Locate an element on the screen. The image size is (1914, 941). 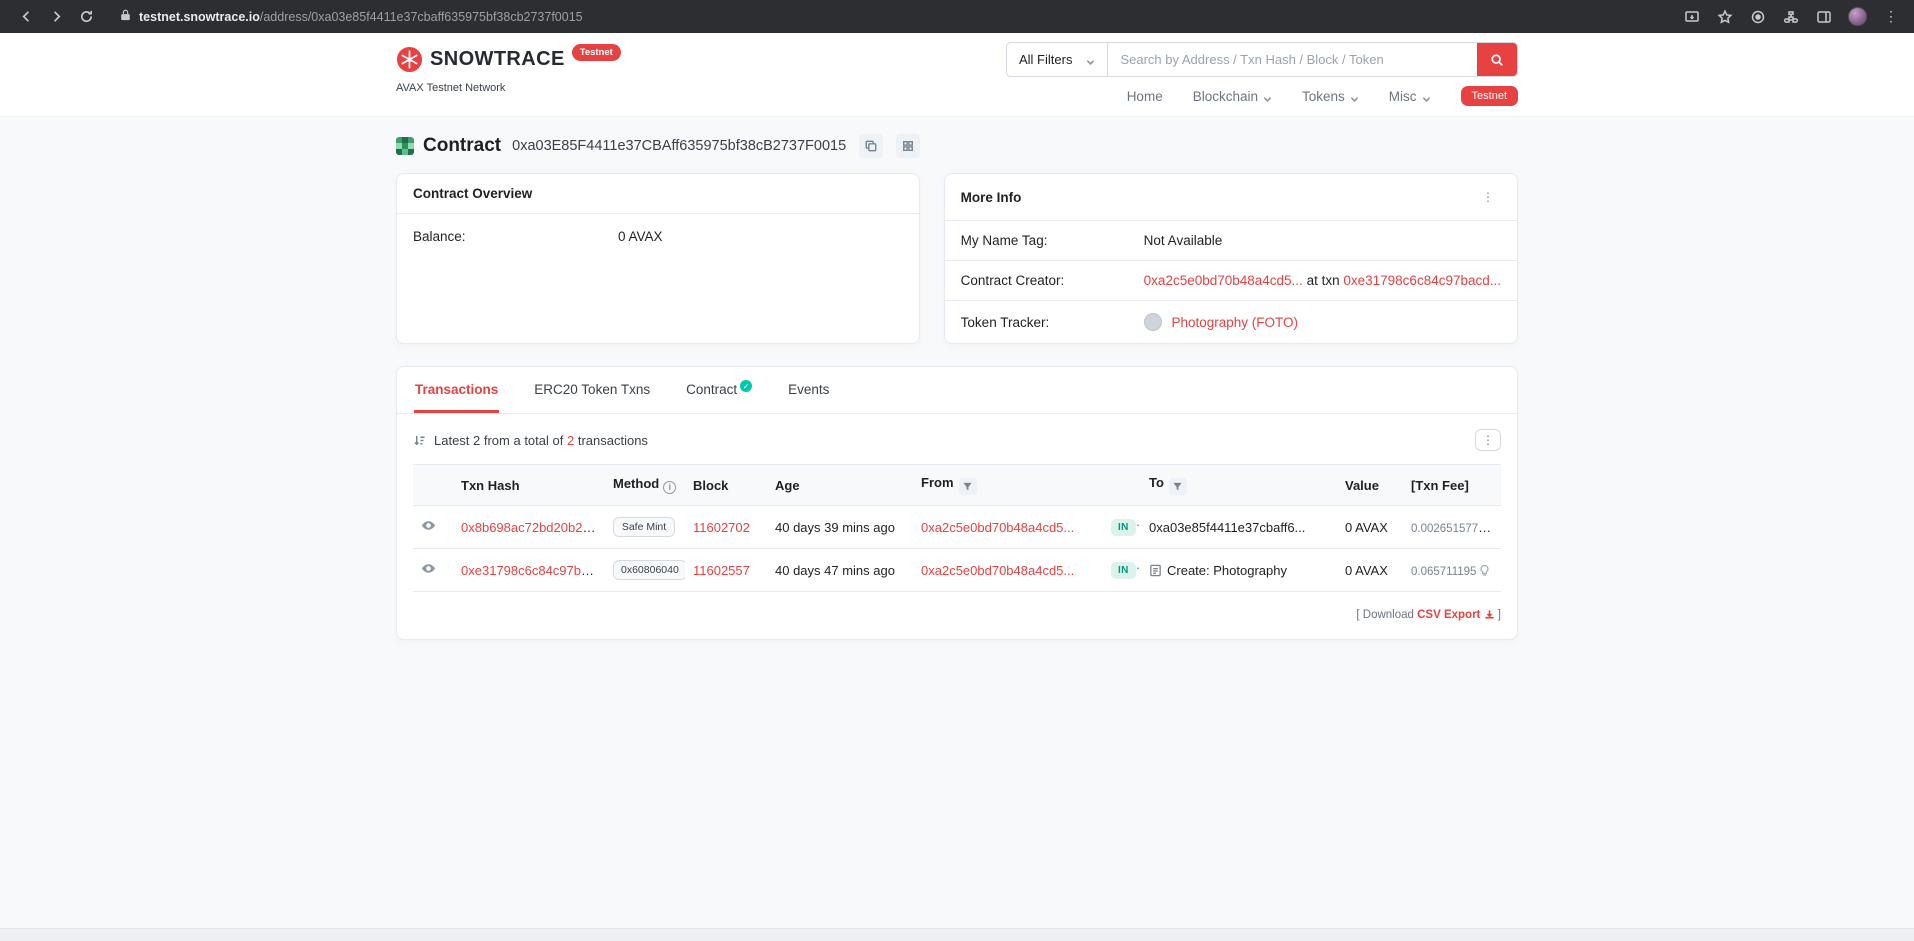
tab-events-label: Events is located at coordinates (809, 389).